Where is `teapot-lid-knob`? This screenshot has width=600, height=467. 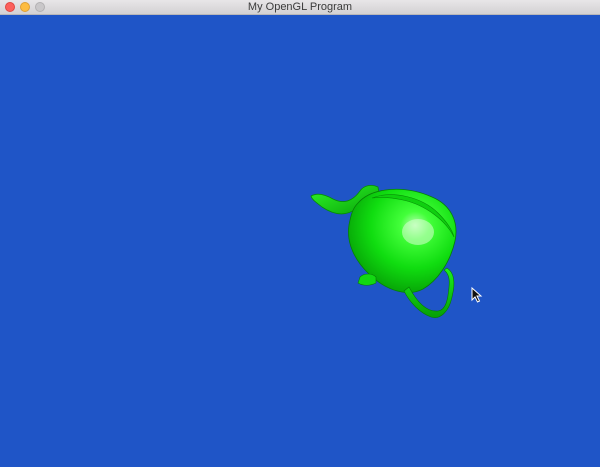
teapot-lid-knob is located at coordinates (367, 279).